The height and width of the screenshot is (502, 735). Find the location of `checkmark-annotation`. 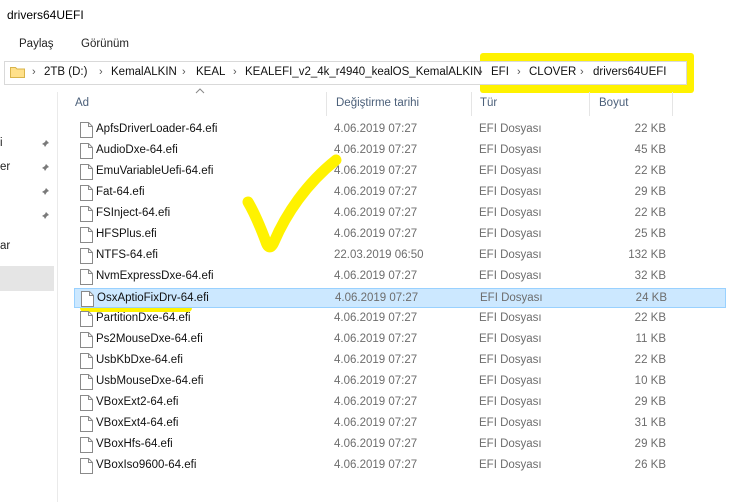

checkmark-annotation is located at coordinates (292, 203).